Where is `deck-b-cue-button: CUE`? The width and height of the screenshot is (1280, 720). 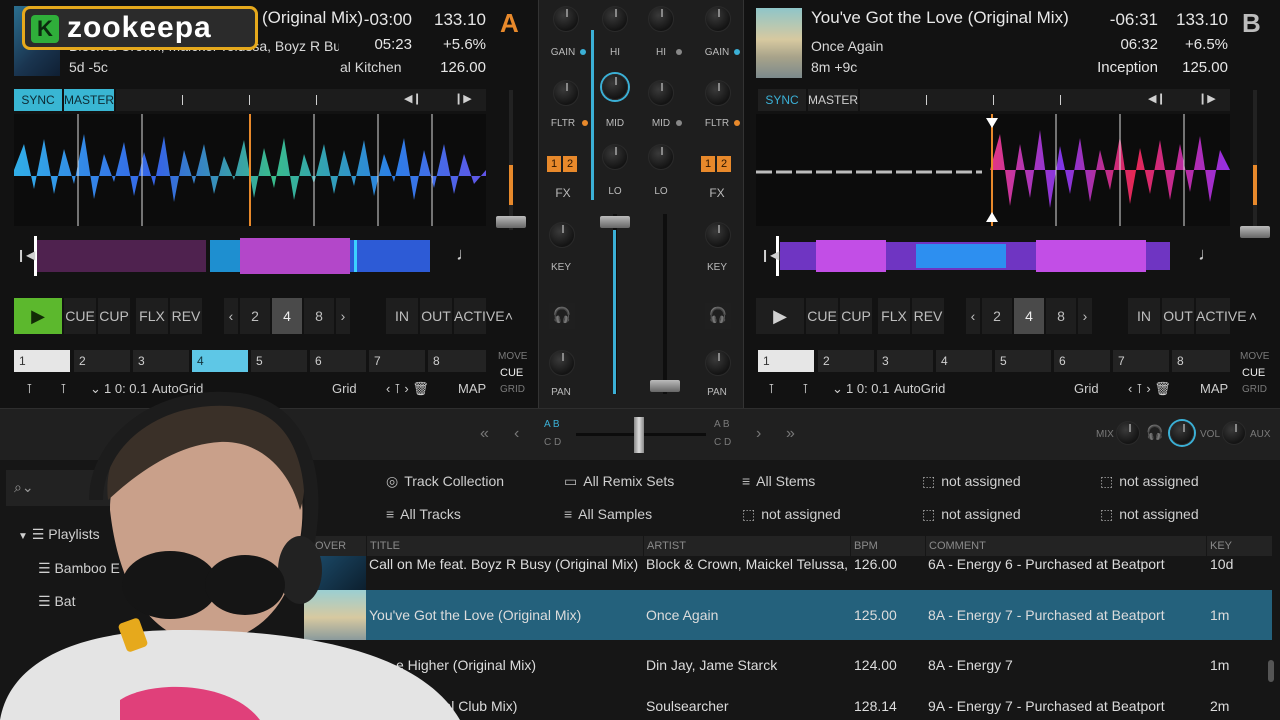 deck-b-cue-button: CUE is located at coordinates (822, 316).